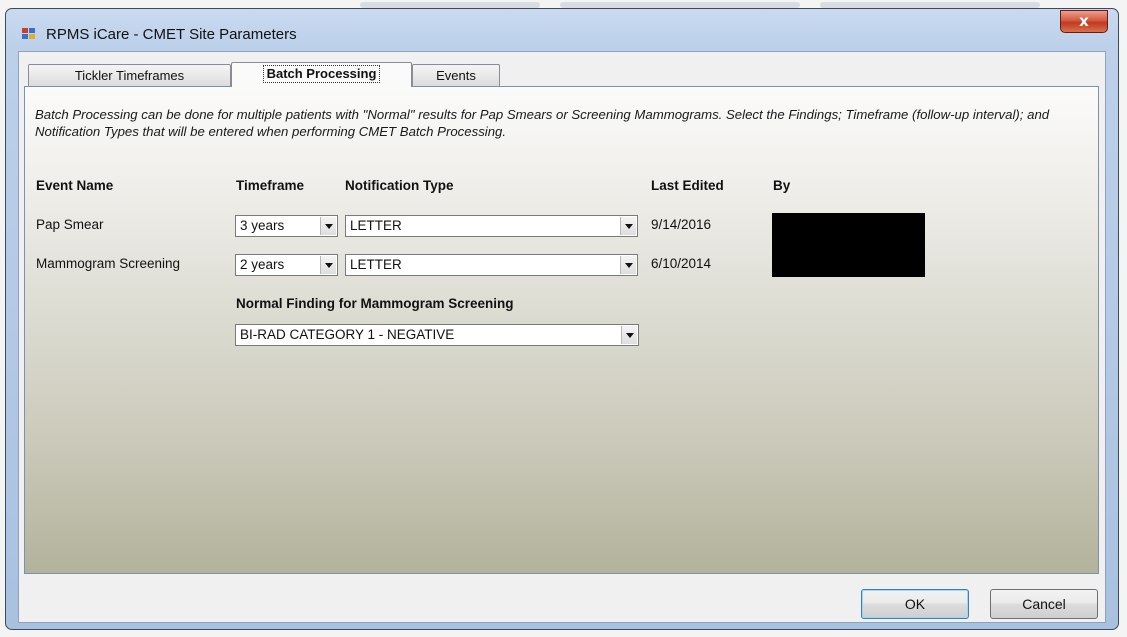 The image size is (1127, 637). I want to click on header-notification-type: Notification Type, so click(399, 185).